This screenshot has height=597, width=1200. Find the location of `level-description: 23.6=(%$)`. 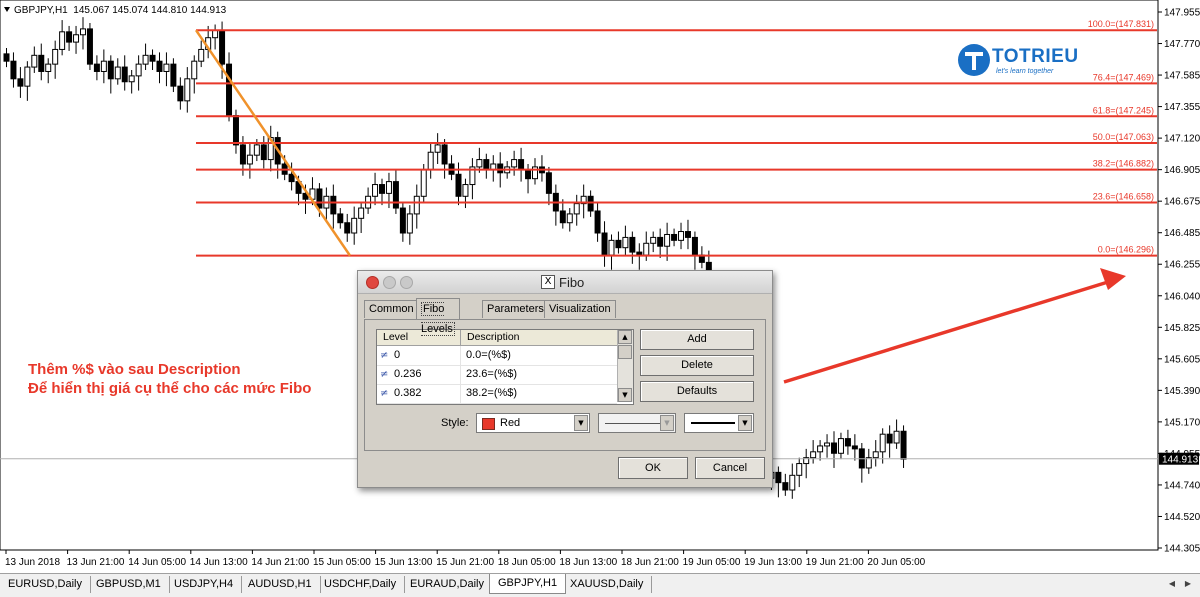

level-description: 23.6=(%$) is located at coordinates (492, 374).